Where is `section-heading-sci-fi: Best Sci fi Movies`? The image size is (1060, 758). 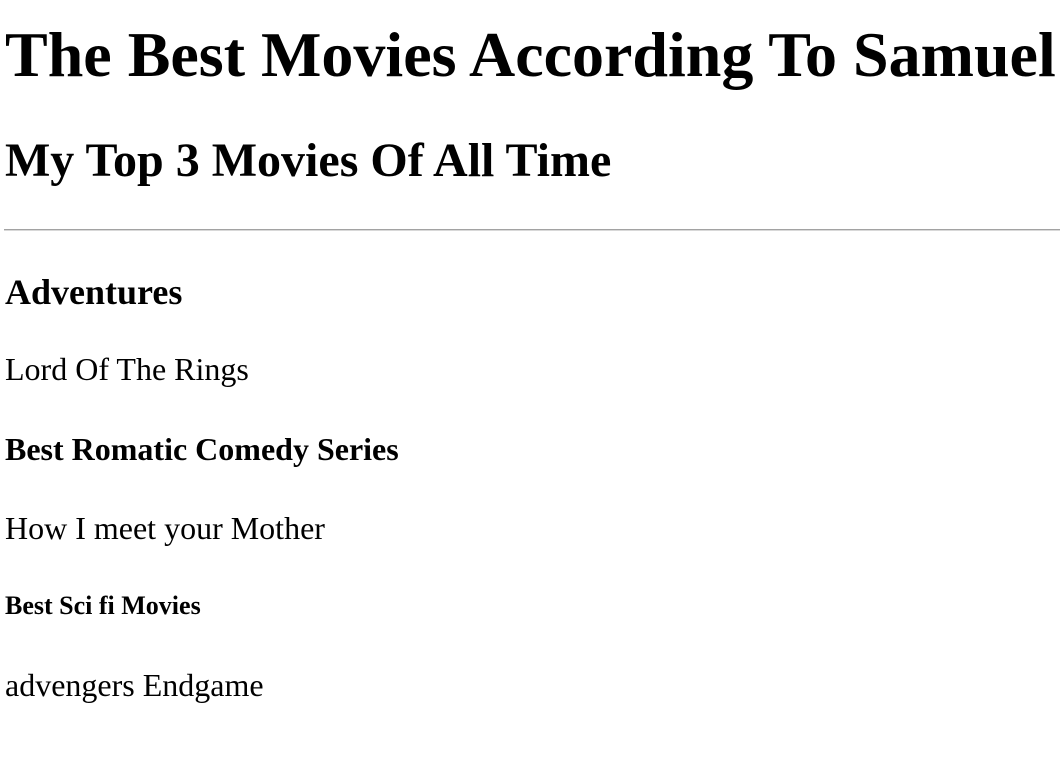
section-heading-sci-fi: Best Sci fi Movies is located at coordinates (103, 605).